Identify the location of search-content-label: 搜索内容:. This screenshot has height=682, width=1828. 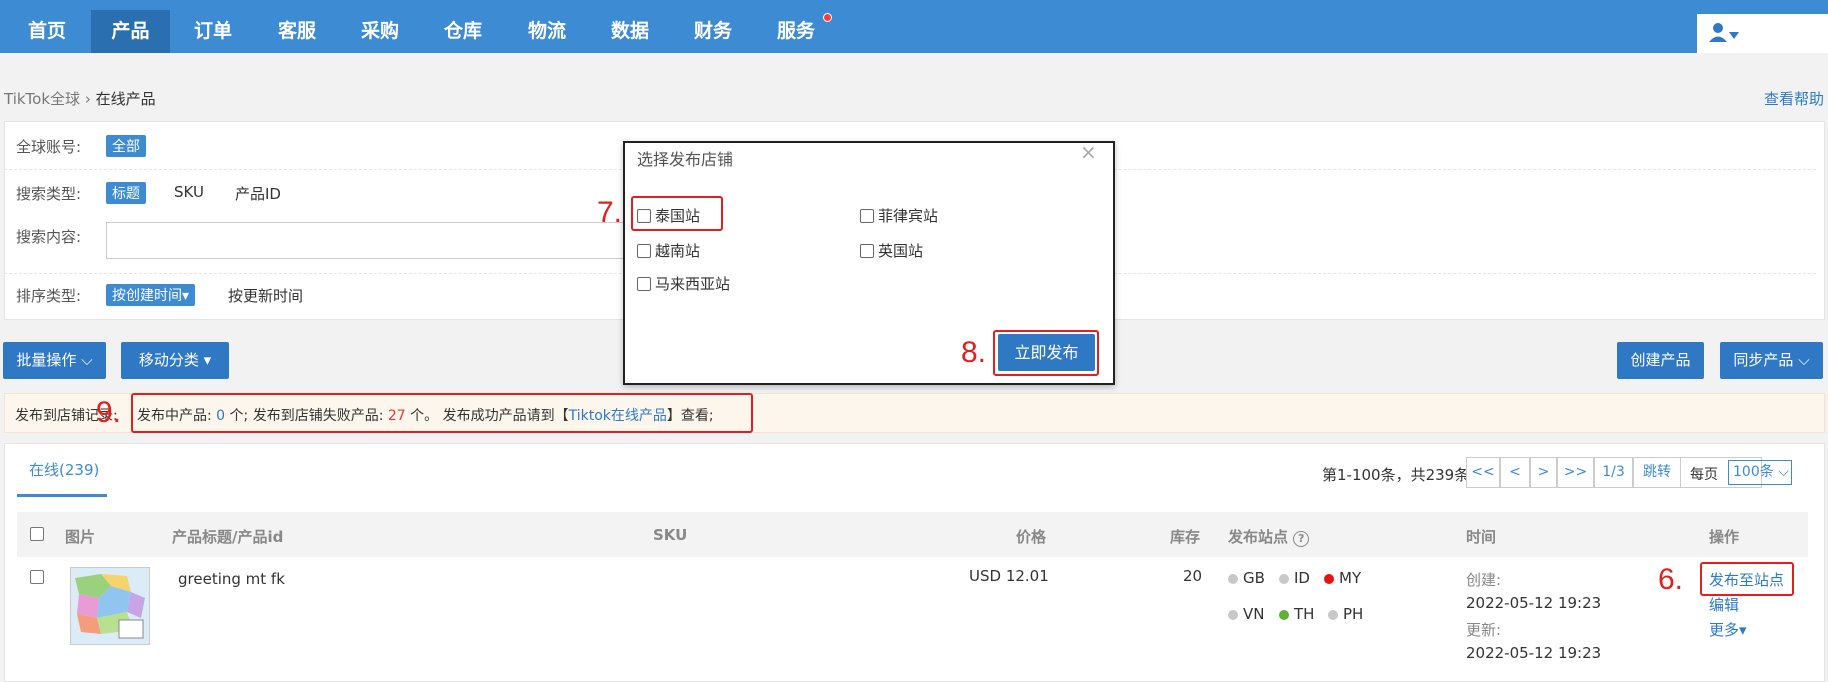
(49, 237).